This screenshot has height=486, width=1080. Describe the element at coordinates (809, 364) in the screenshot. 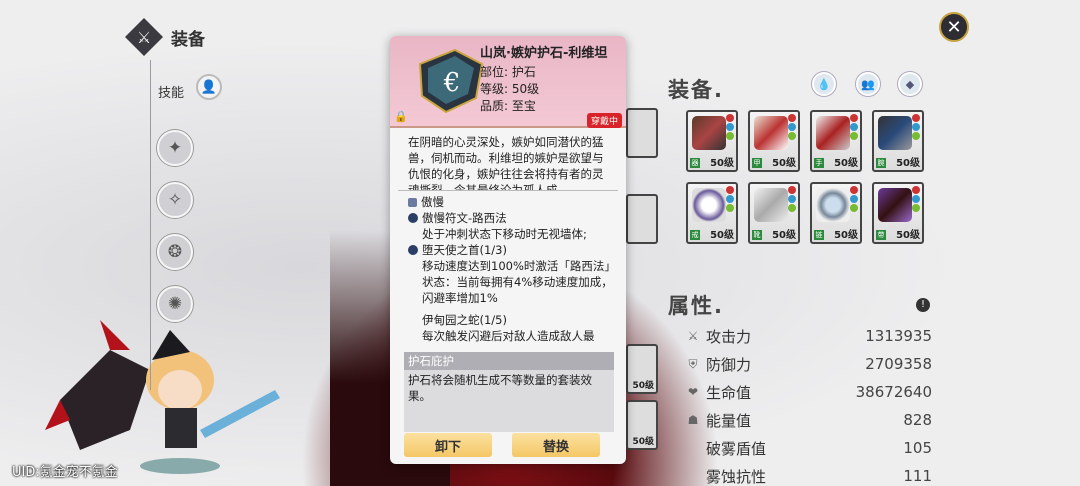

I see `attr-row-defense: ⛨ 防御力 2709358` at that location.